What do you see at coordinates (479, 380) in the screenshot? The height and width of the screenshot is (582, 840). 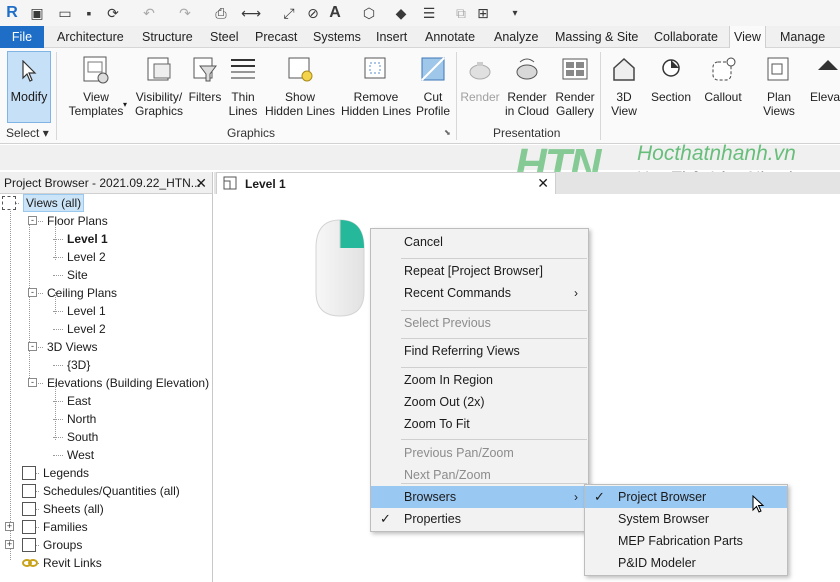 I see `menu-item-zoom-in-region: Zoom In Region` at bounding box center [479, 380].